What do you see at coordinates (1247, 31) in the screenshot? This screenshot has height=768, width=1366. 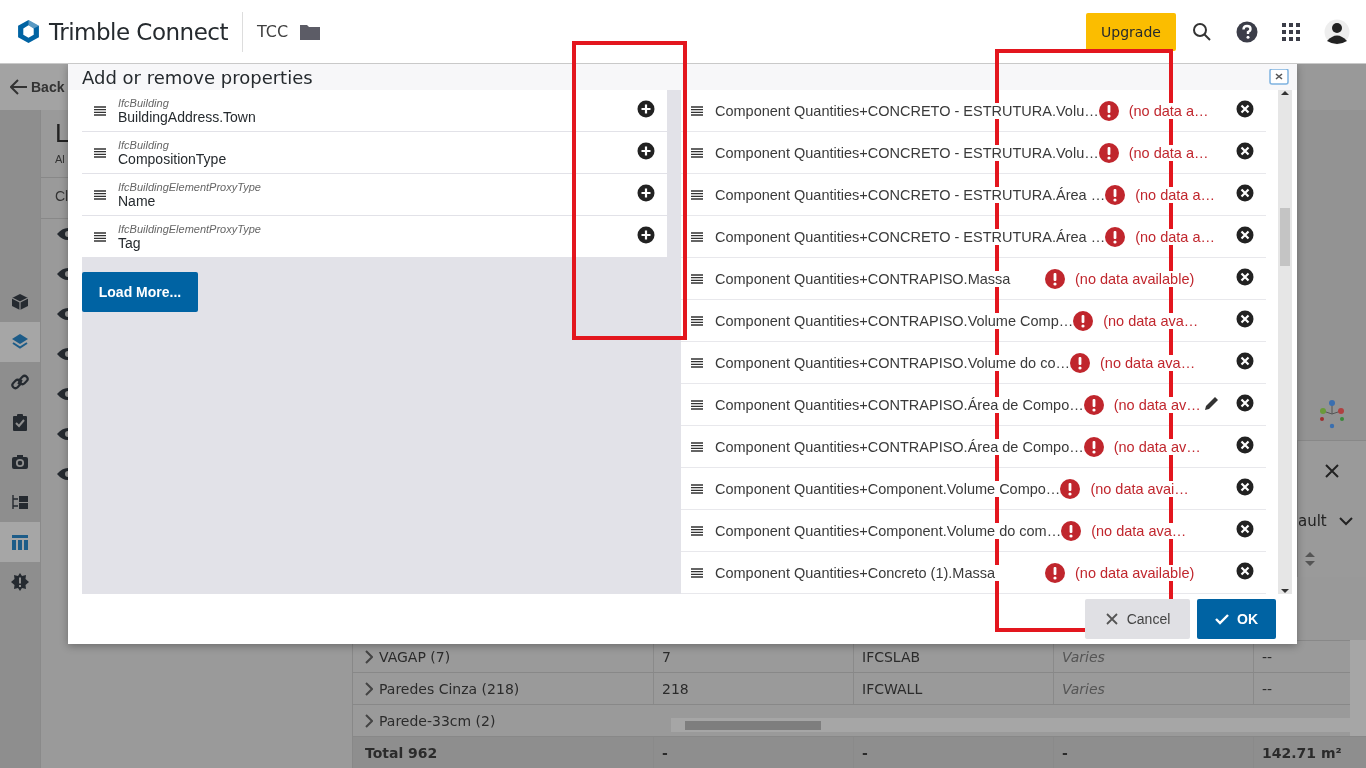 I see `help-icon` at bounding box center [1247, 31].